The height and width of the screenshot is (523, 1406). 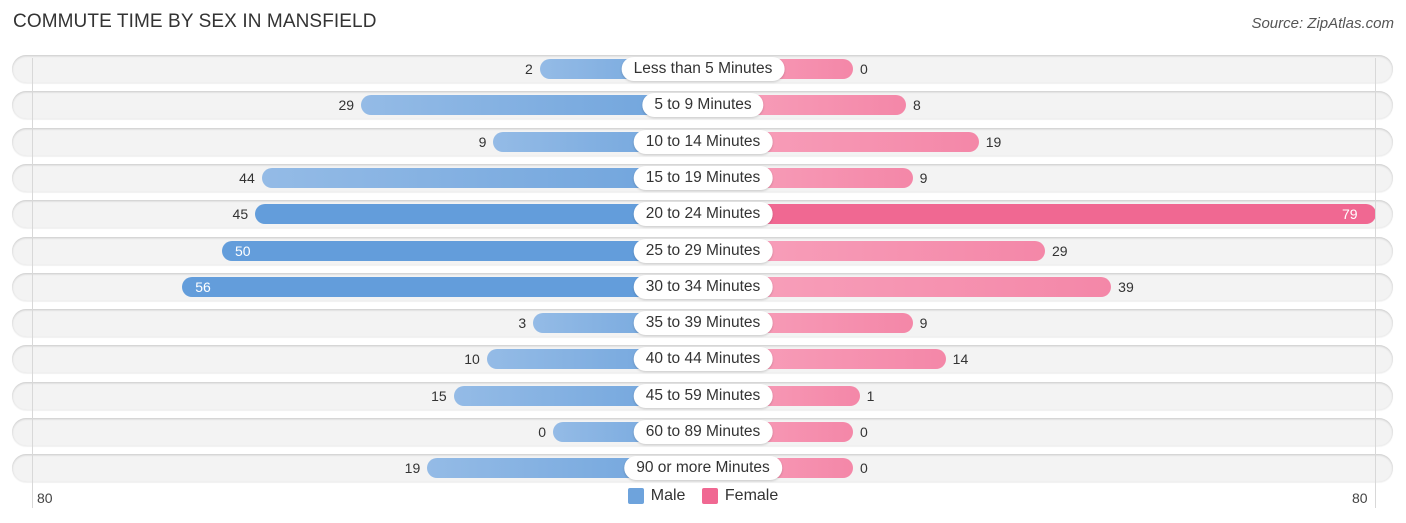 I want to click on value-label-male: 15, so click(x=439, y=395).